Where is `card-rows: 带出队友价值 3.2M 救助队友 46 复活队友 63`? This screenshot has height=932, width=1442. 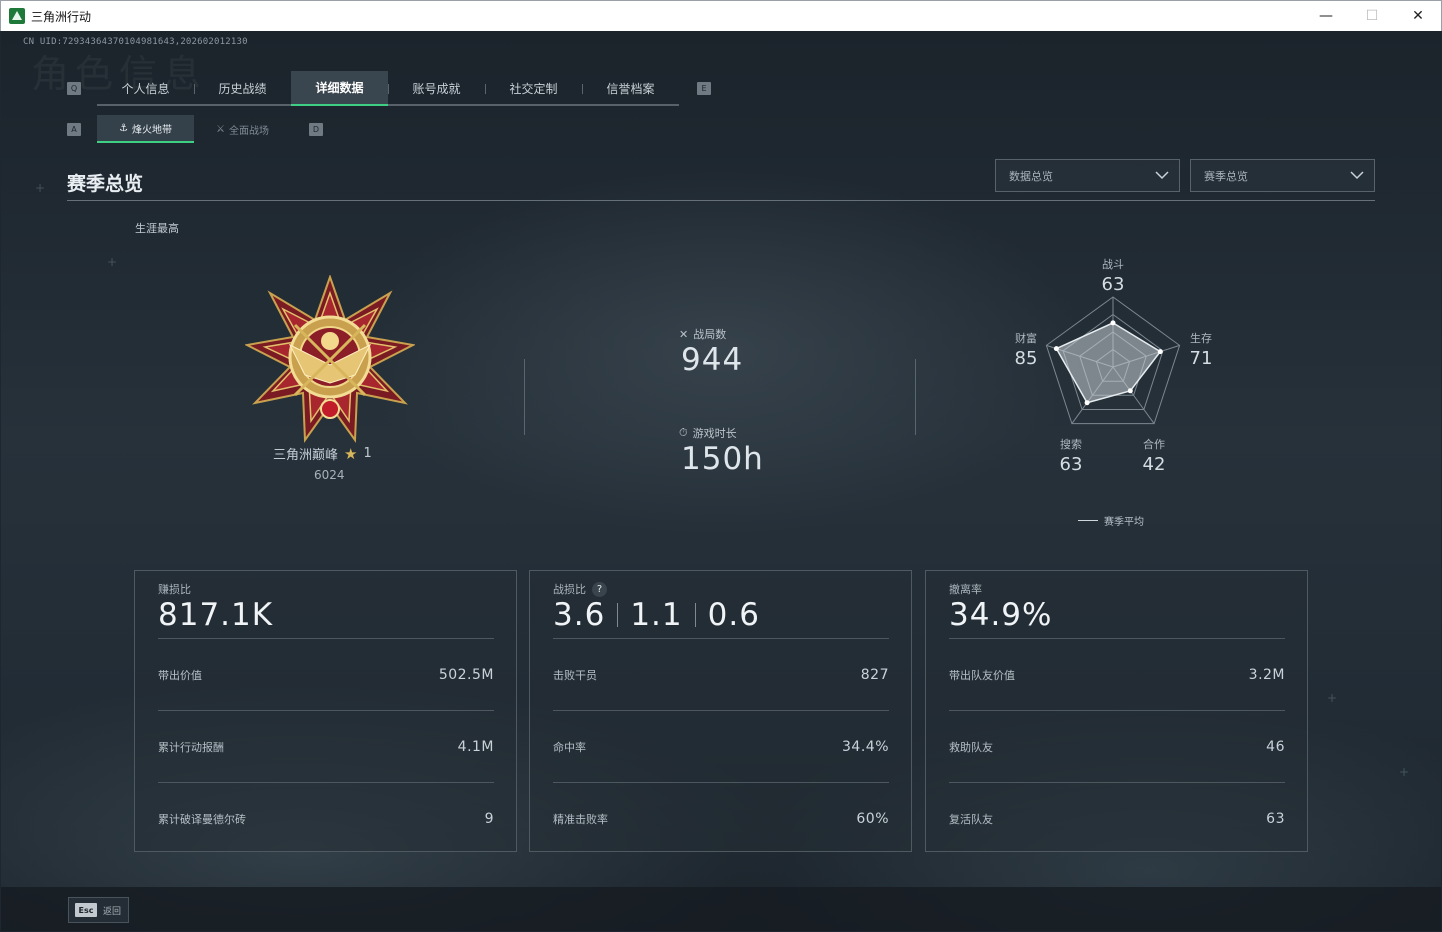 card-rows: 带出队友价值 3.2M 救助队友 46 复活队友 63 is located at coordinates (1117, 746).